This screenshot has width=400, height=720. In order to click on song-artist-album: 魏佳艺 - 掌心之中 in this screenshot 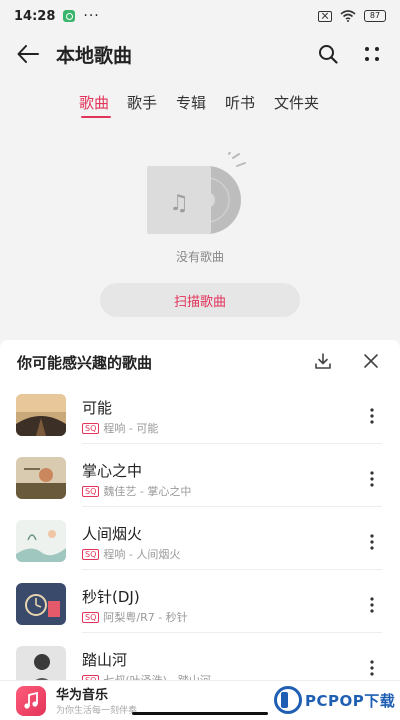, I will do `click(147, 491)`.